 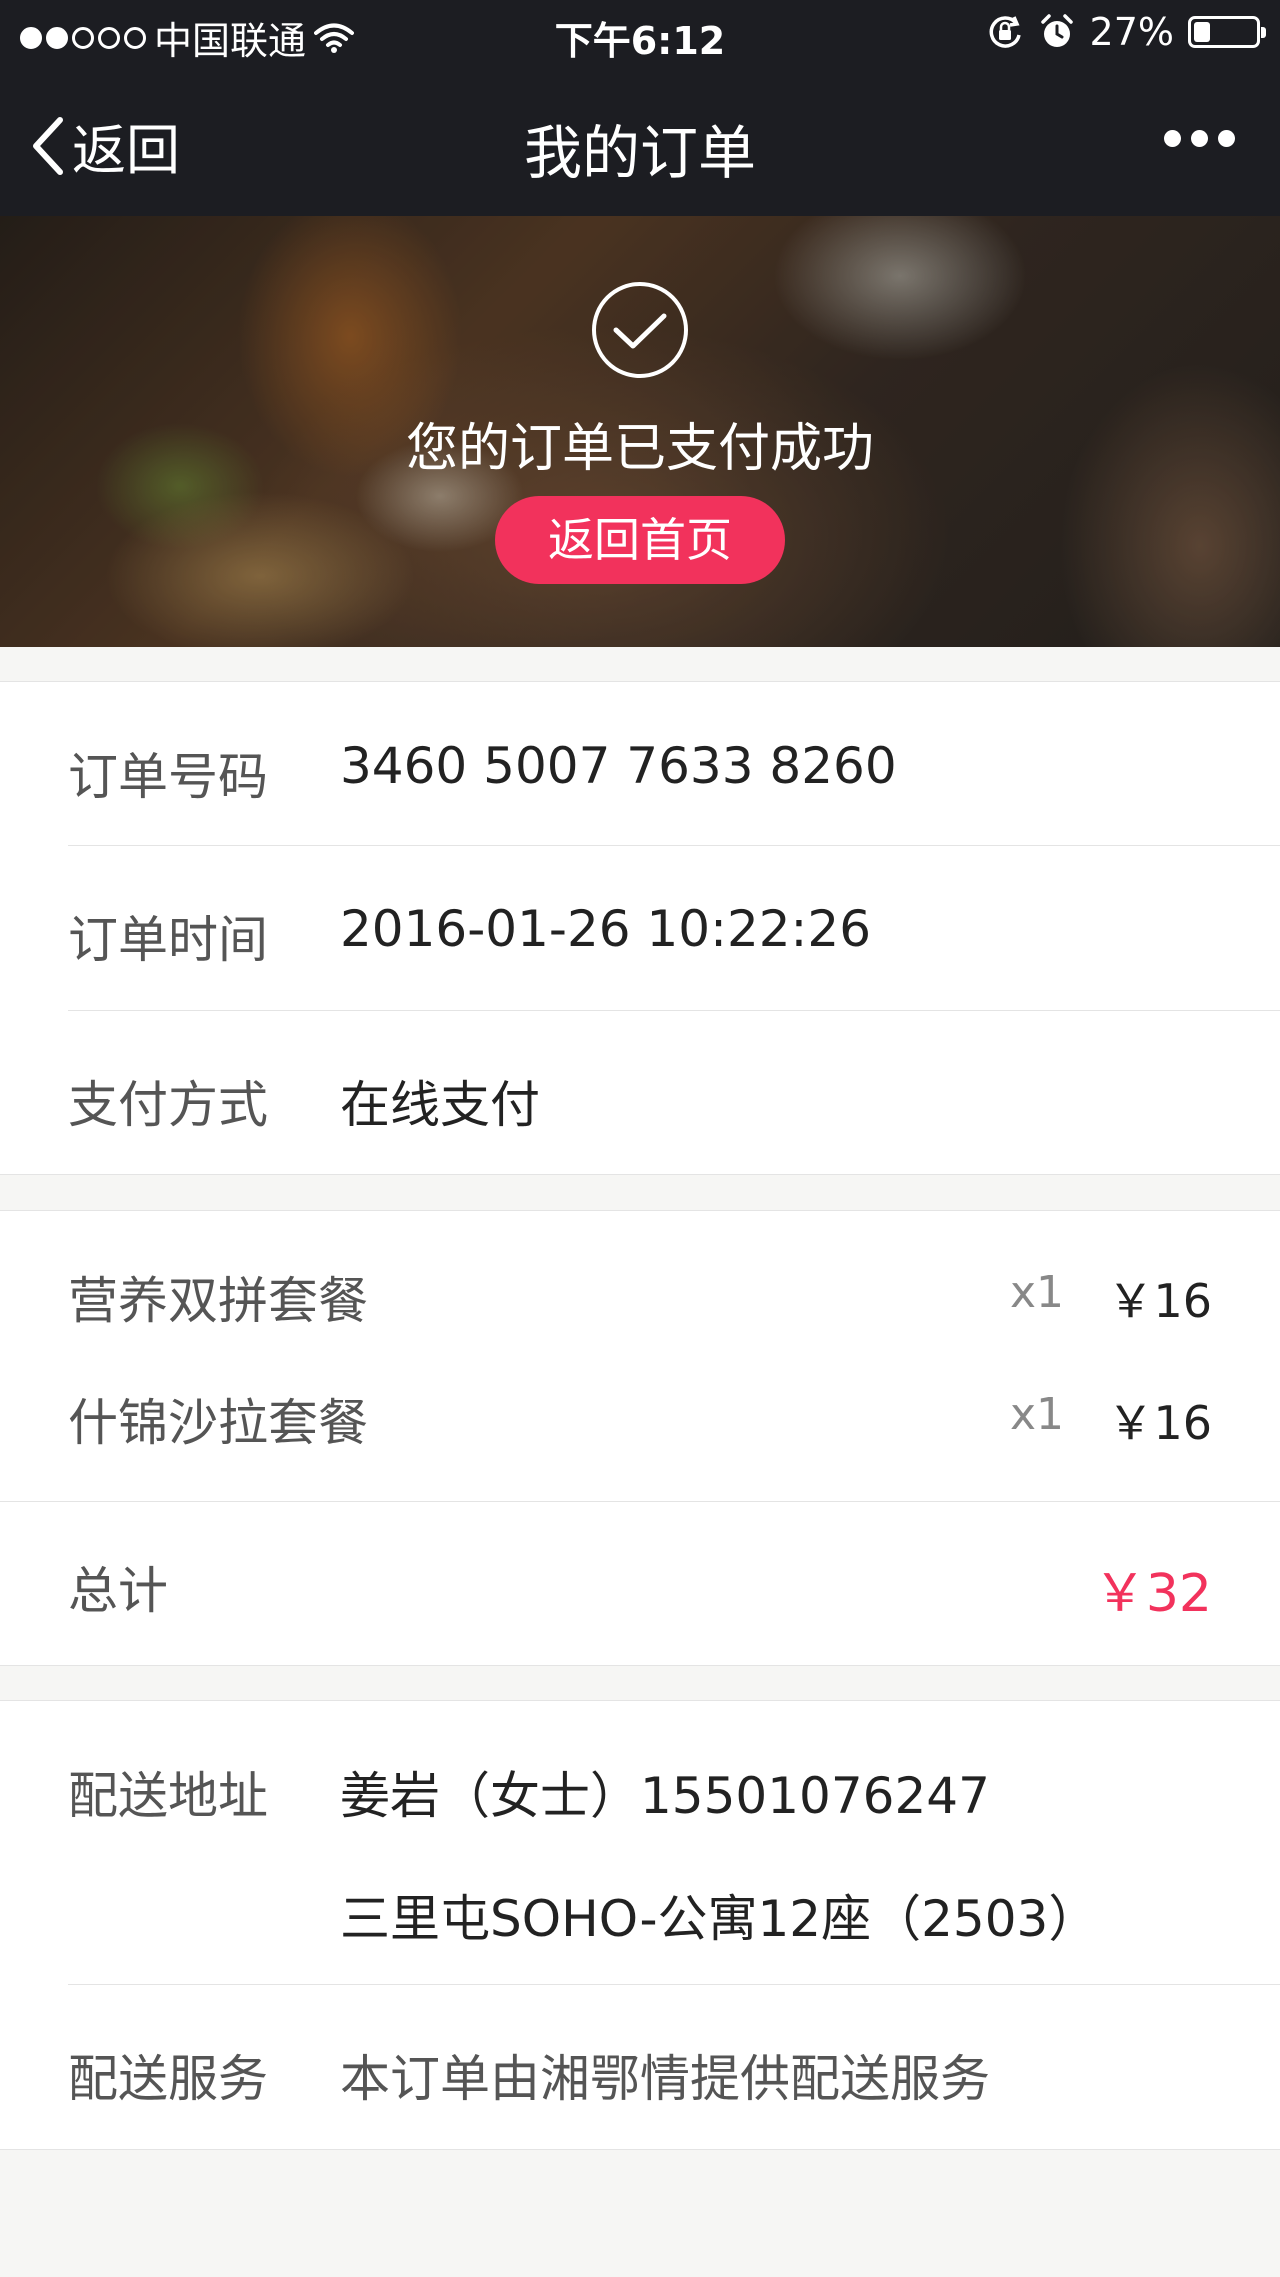 What do you see at coordinates (639, 153) in the screenshot?
I see `page-title: 我的订单` at bounding box center [639, 153].